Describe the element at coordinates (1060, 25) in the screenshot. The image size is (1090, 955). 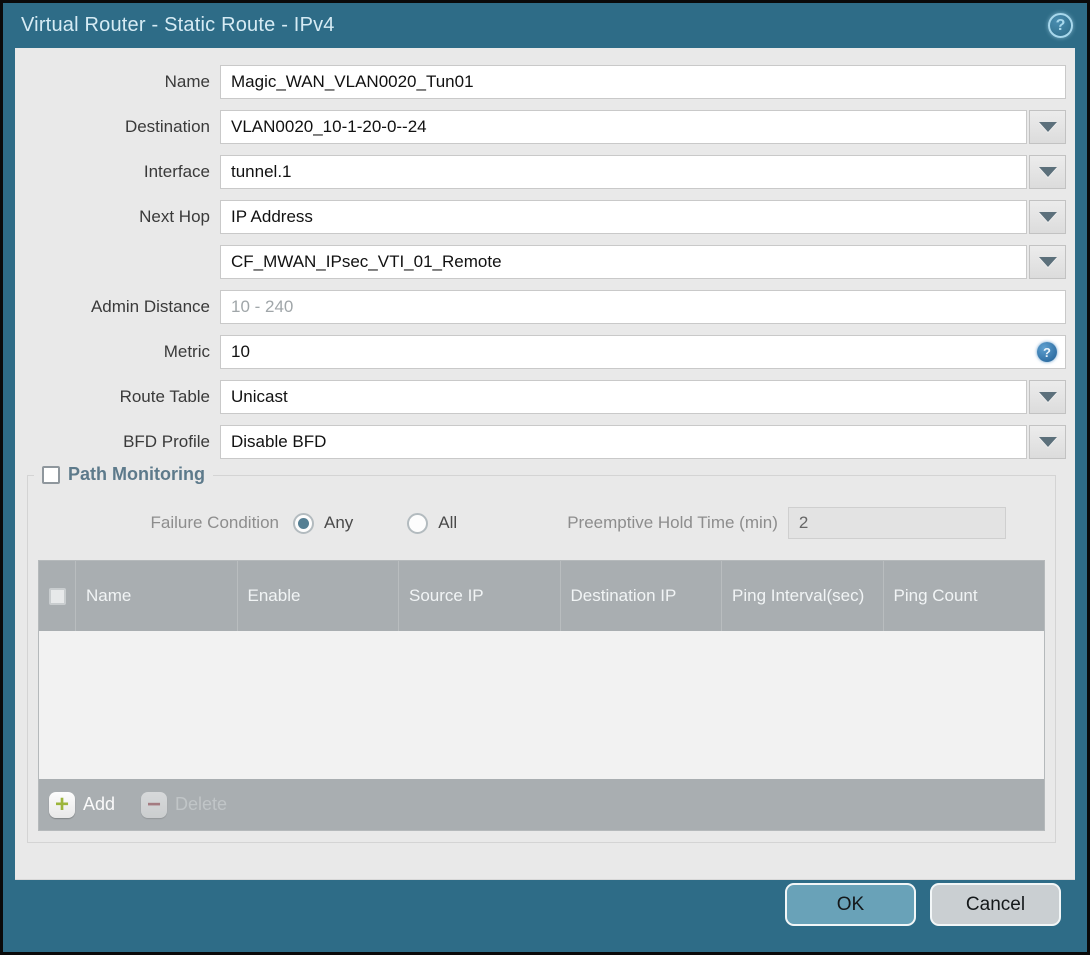
I see `help-icon: ?` at that location.